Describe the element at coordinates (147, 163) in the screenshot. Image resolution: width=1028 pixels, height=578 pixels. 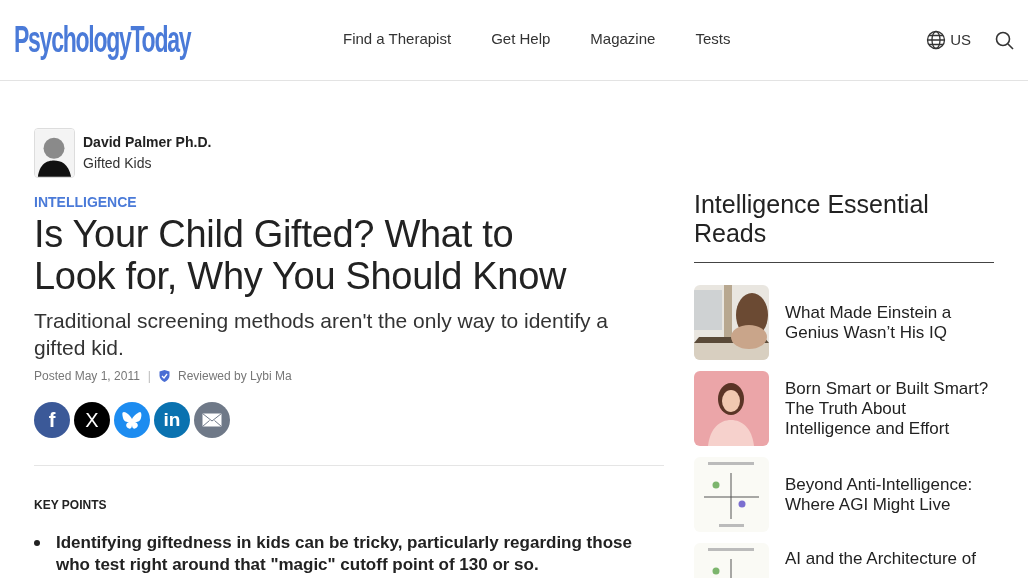
I see `blog-name: Gifted Kids` at that location.